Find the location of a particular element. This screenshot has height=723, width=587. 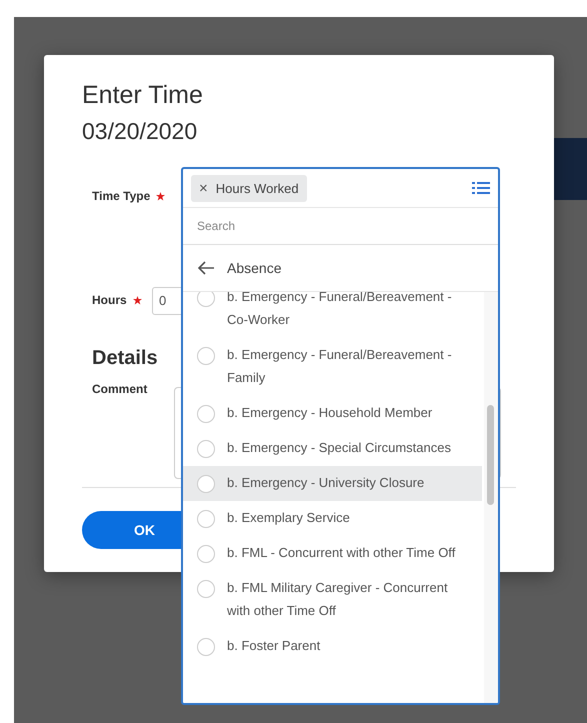

field-label: Time Type is located at coordinates (121, 196).